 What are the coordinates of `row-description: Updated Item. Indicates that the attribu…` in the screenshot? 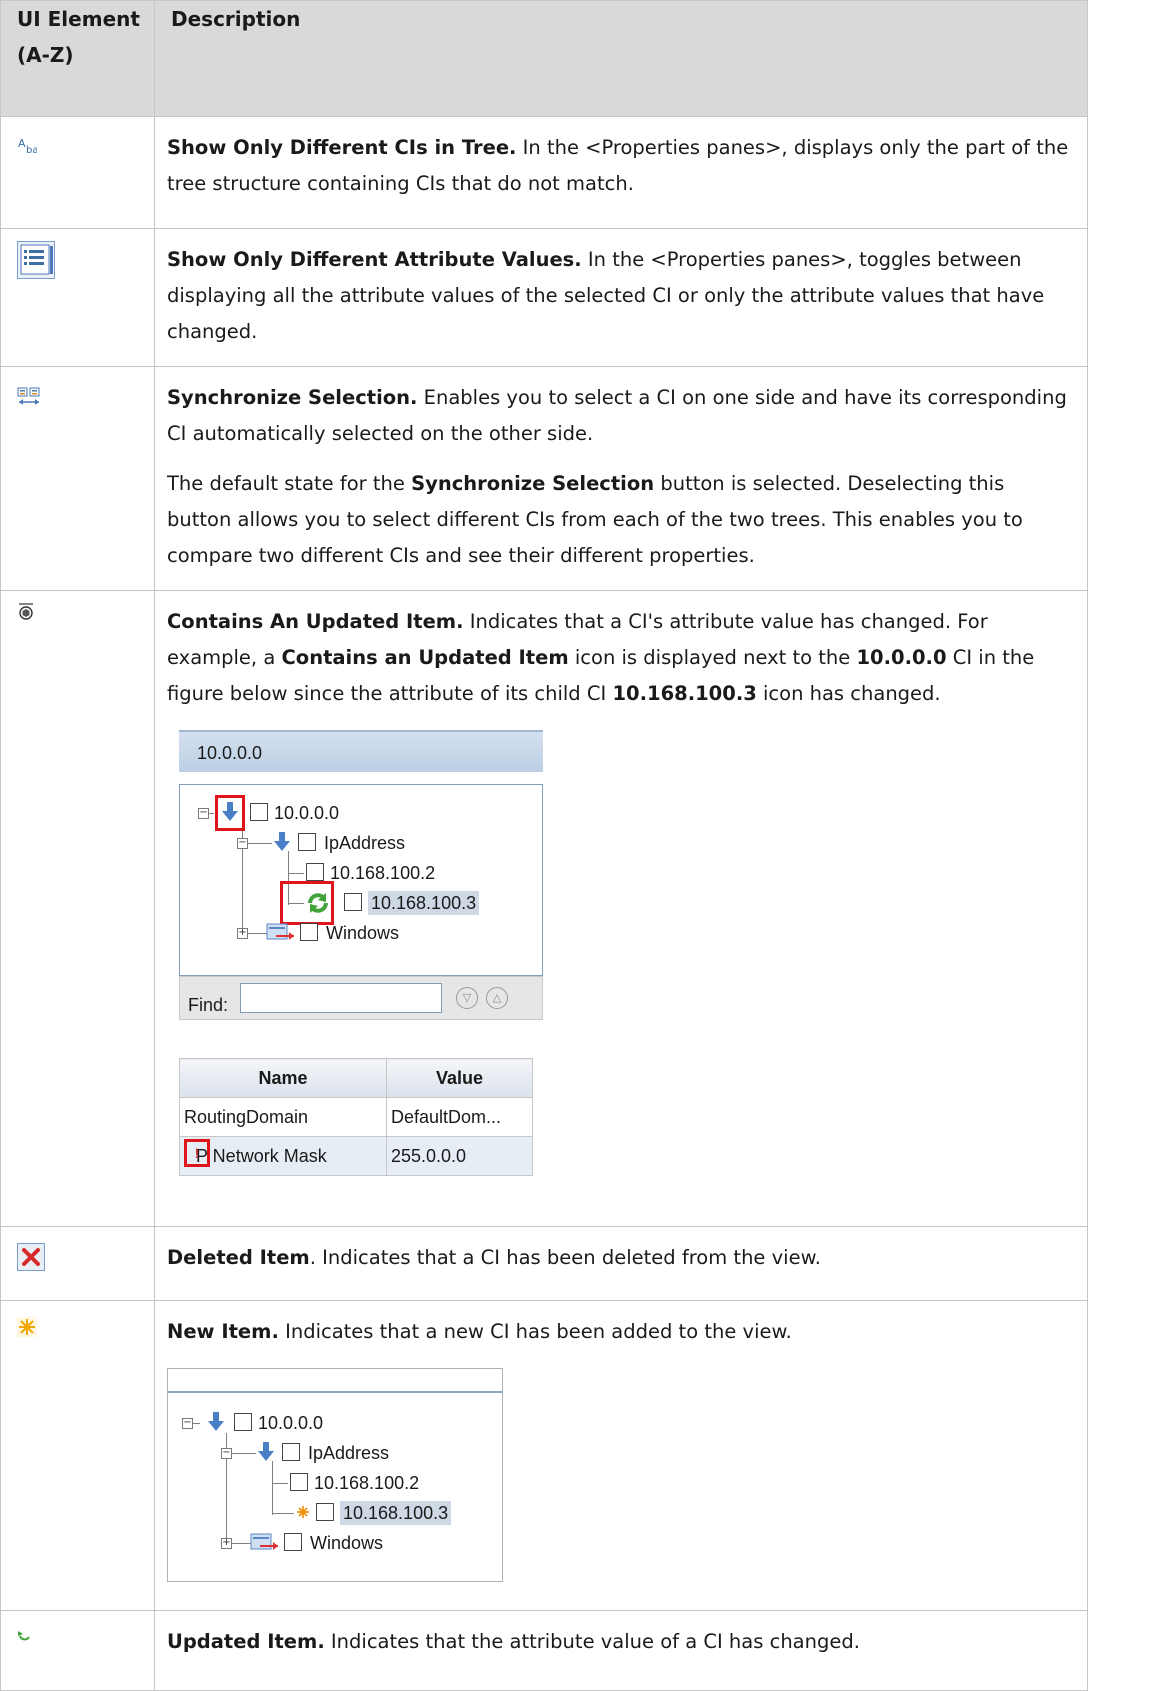 It's located at (513, 1641).